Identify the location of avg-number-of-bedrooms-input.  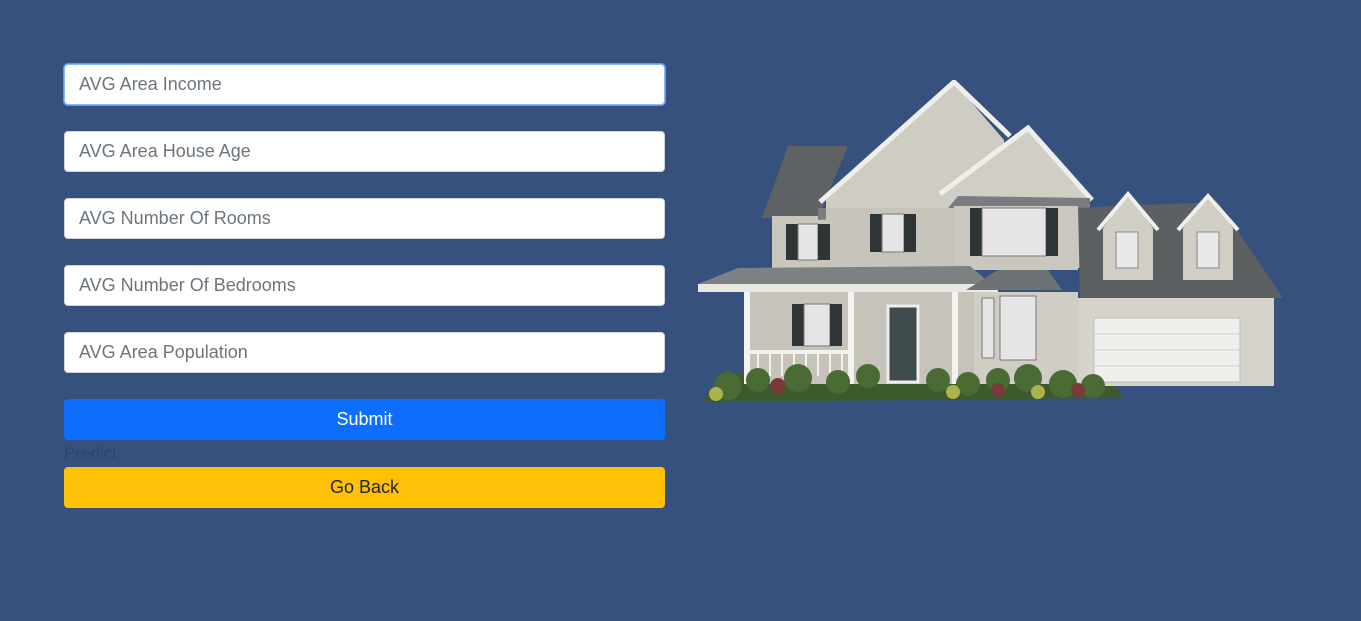
(364, 285).